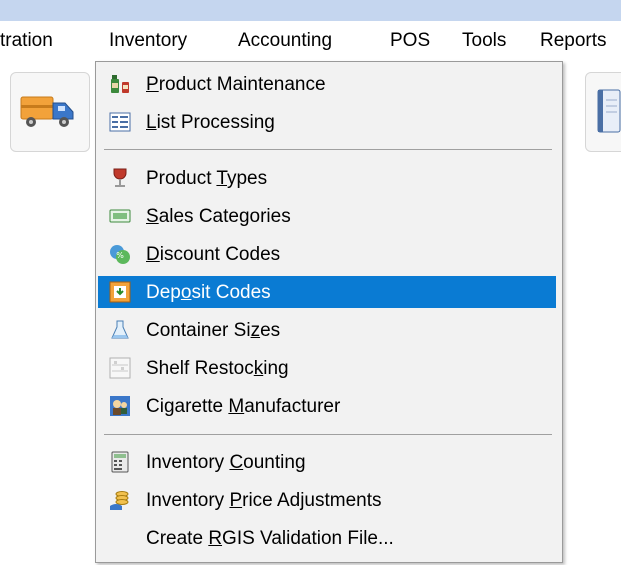  I want to click on flask-icon, so click(120, 329).